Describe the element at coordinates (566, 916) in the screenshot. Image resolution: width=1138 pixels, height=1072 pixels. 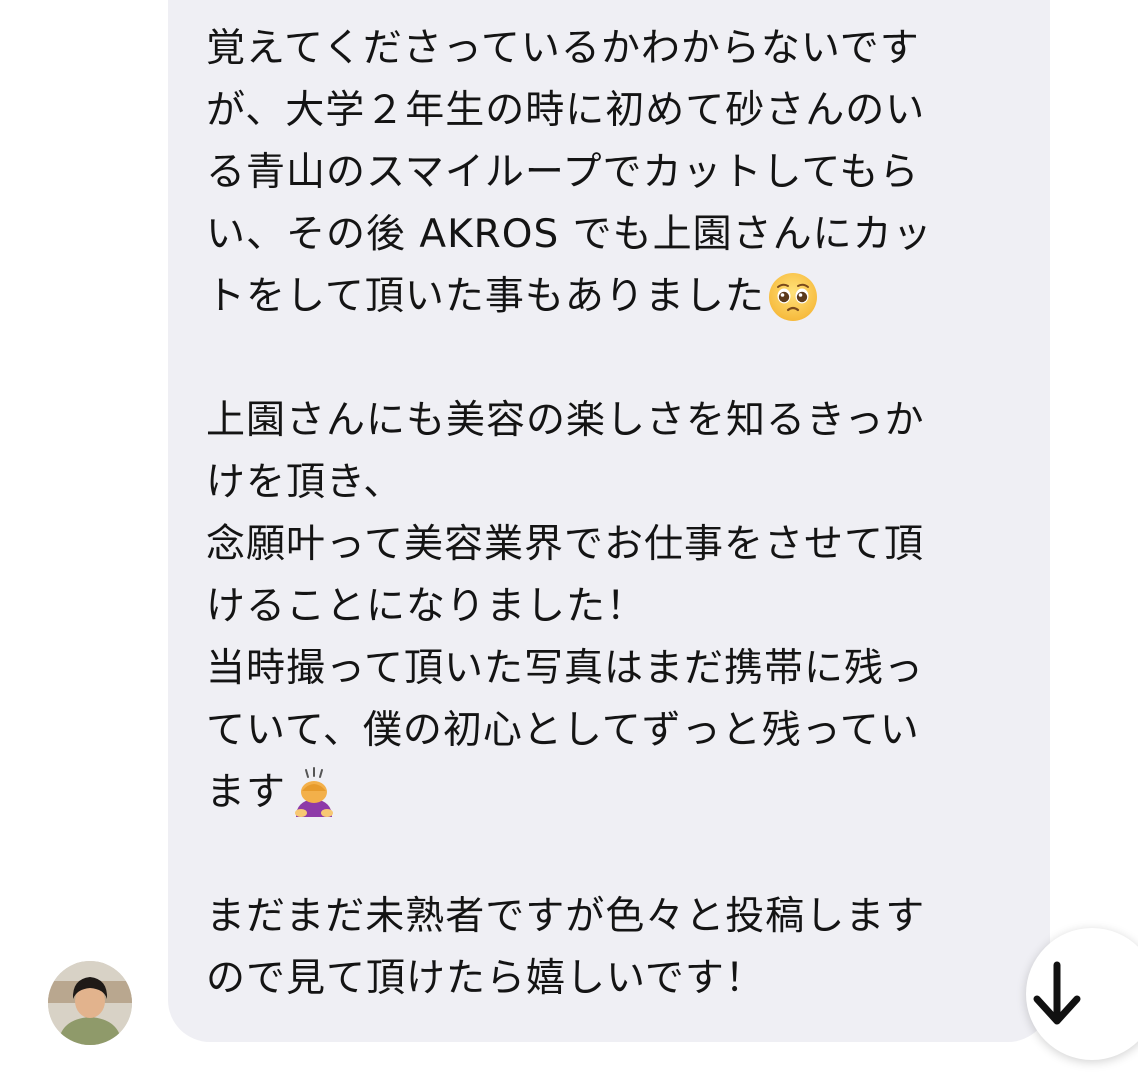
I see `message-line: まだまだ未熟者ですが色々と投稿します` at that location.